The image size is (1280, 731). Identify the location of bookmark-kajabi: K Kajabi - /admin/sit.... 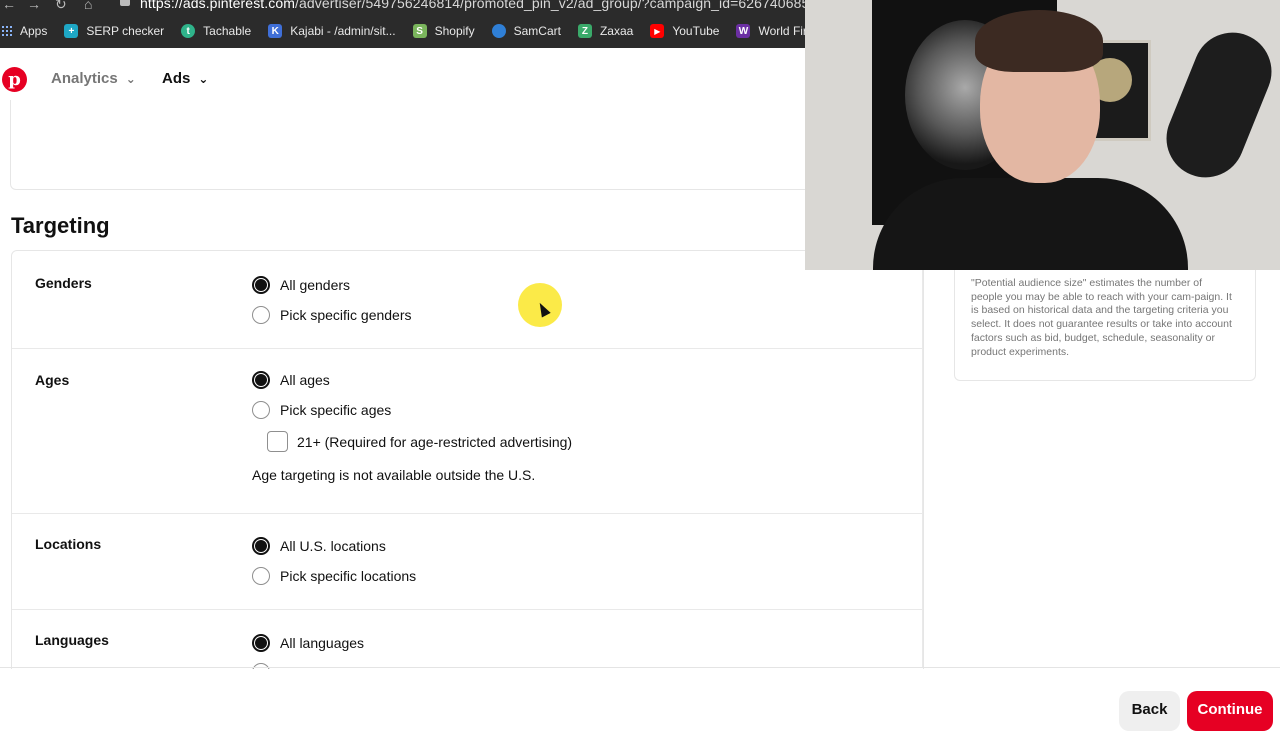
(332, 31).